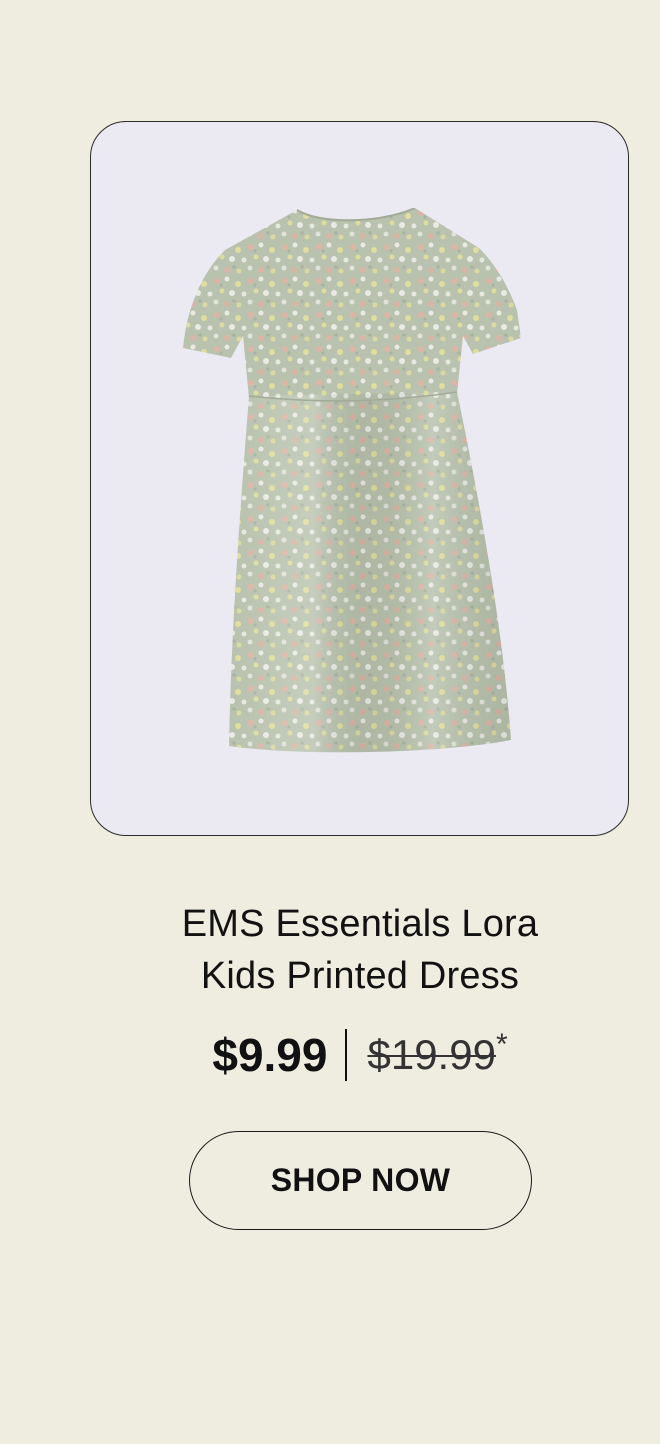 The width and height of the screenshot is (660, 1444). Describe the element at coordinates (360, 1180) in the screenshot. I see `shop-now-button: SHOP NOW` at that location.